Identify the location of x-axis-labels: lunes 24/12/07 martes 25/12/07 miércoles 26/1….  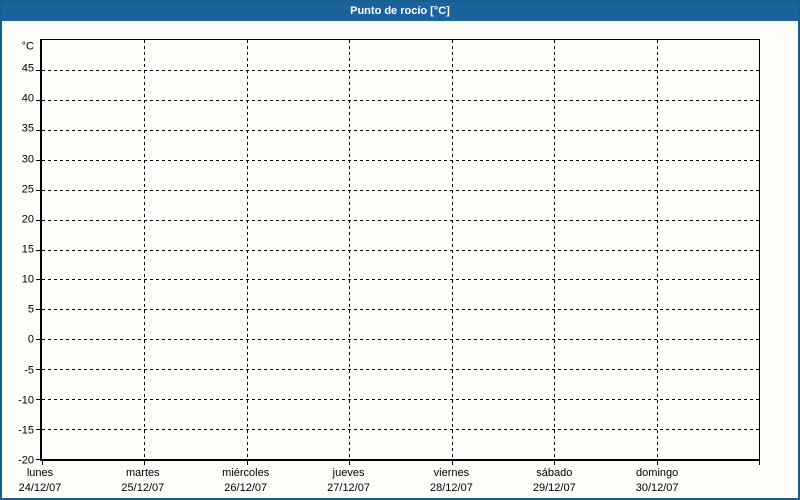
(389, 480).